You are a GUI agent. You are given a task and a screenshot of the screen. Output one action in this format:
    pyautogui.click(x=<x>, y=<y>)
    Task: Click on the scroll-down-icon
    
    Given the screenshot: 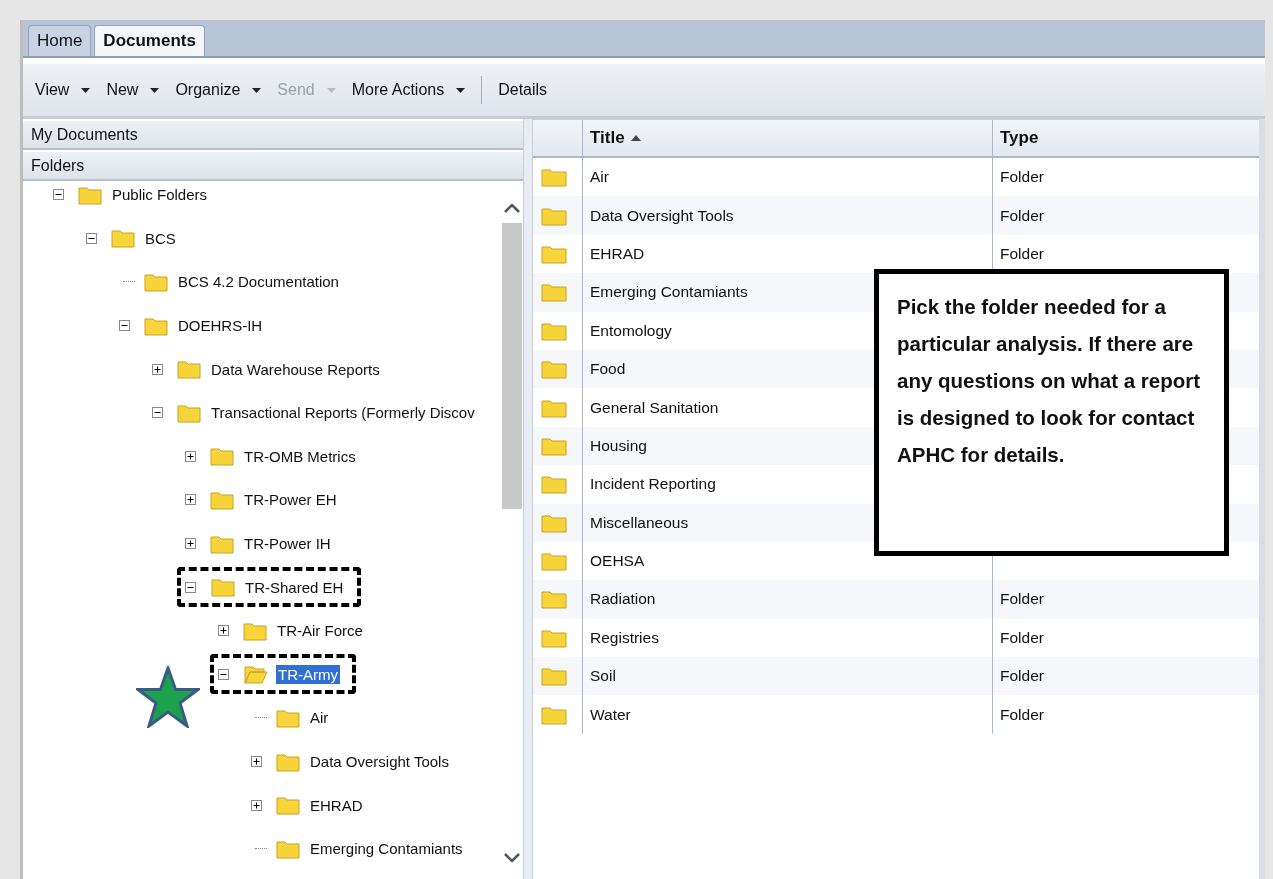 What is the action you would take?
    pyautogui.click(x=512, y=858)
    